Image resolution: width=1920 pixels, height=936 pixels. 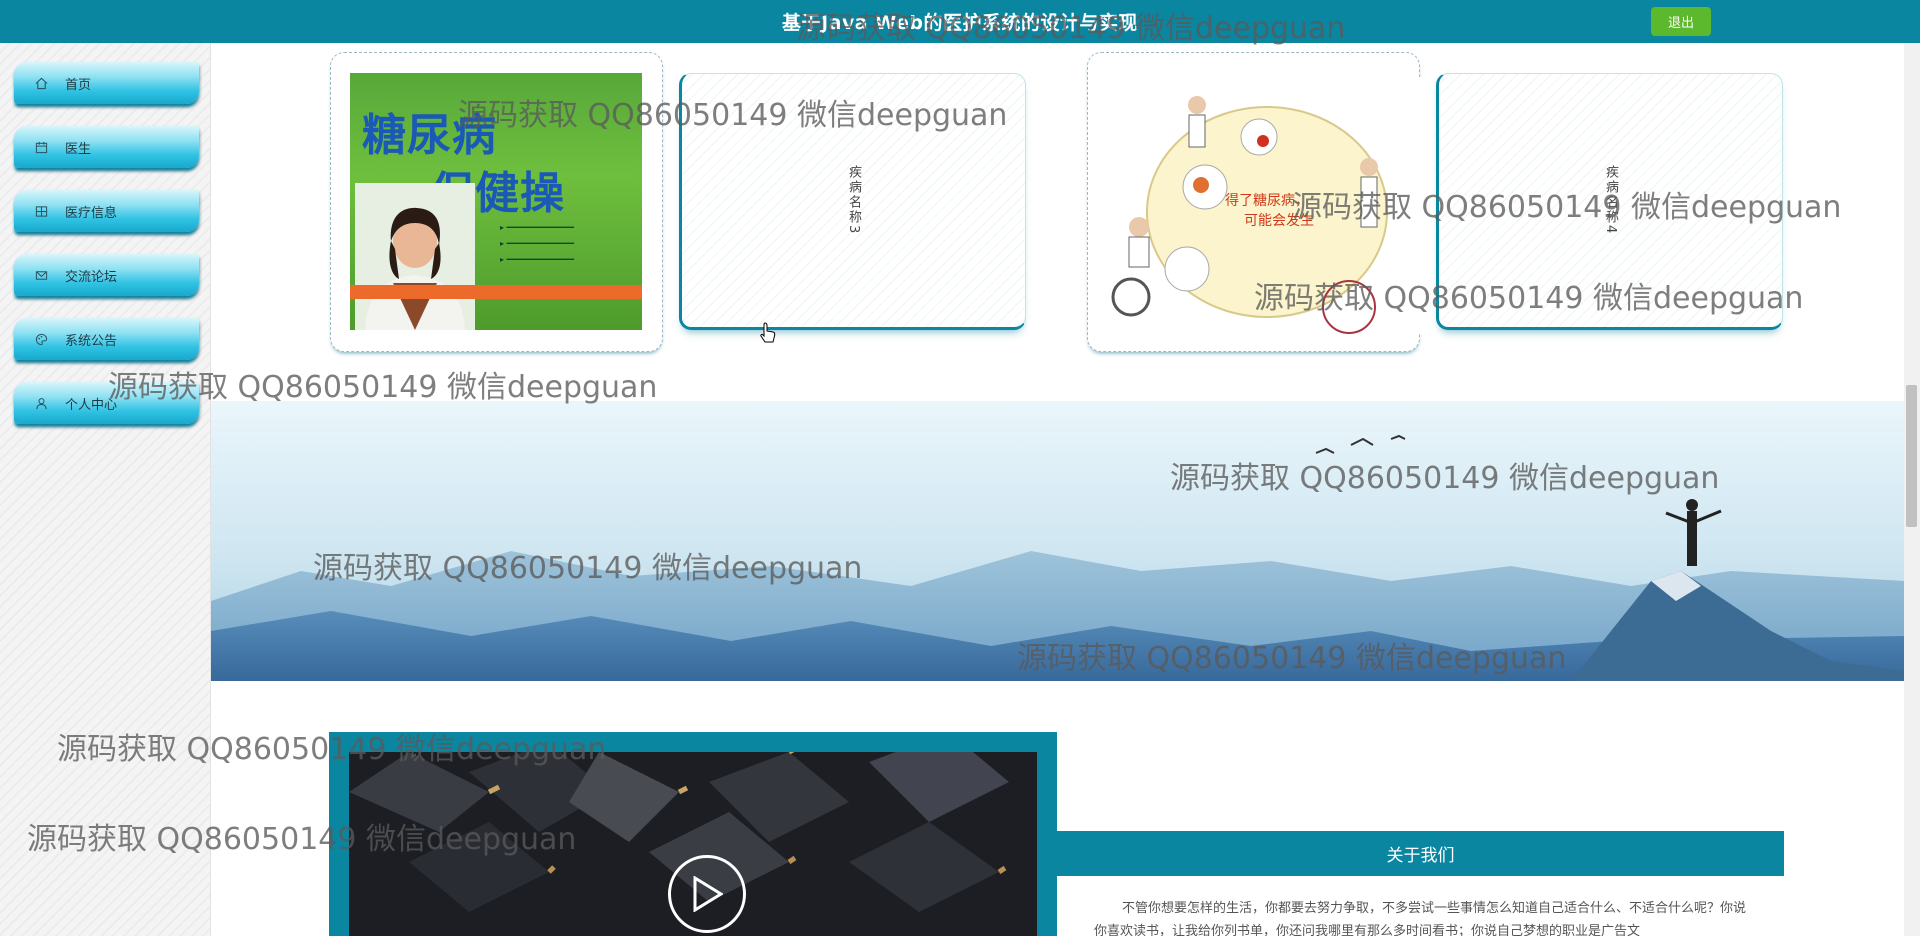 What do you see at coordinates (78, 85) in the screenshot?
I see `sidebar-item-label: 首页` at bounding box center [78, 85].